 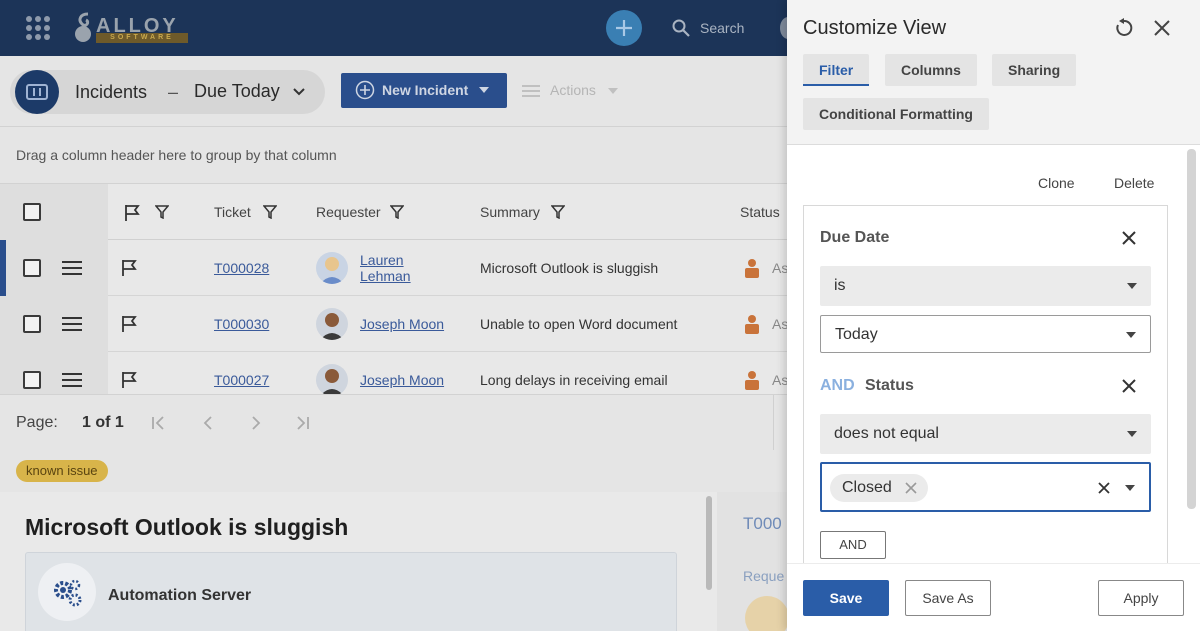 What do you see at coordinates (32, 212) in the screenshot?
I see `select-all-checkbox` at bounding box center [32, 212].